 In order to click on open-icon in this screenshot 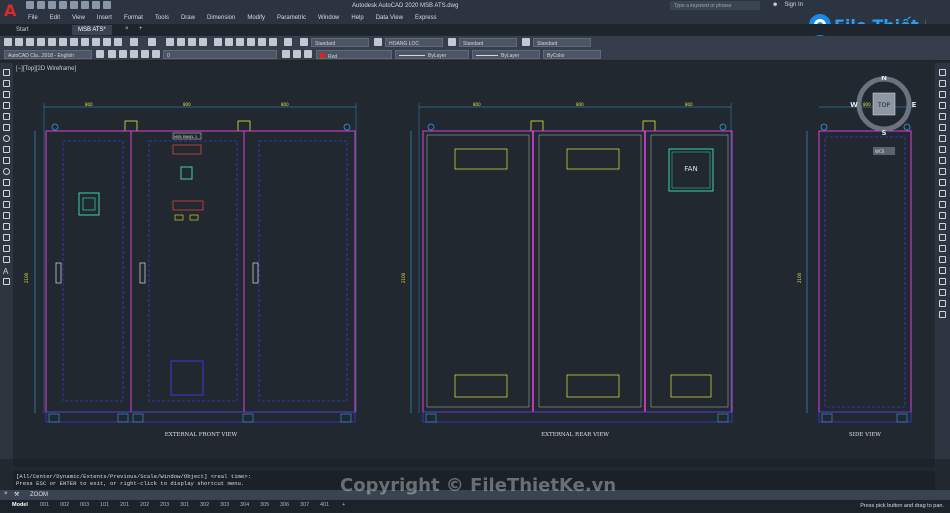, I will do `click(41, 5)`.